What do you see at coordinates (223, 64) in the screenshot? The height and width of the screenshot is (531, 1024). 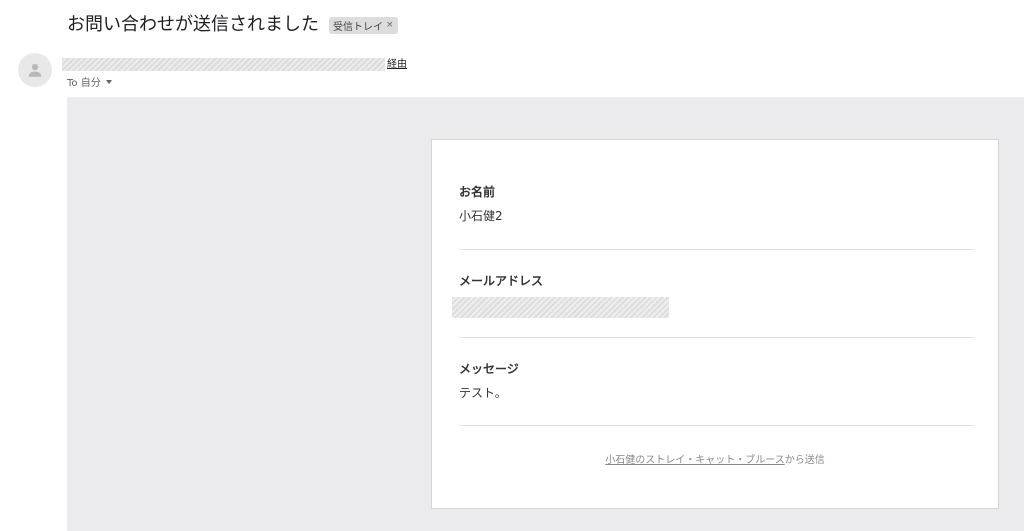 I see `redacted-sender-address` at bounding box center [223, 64].